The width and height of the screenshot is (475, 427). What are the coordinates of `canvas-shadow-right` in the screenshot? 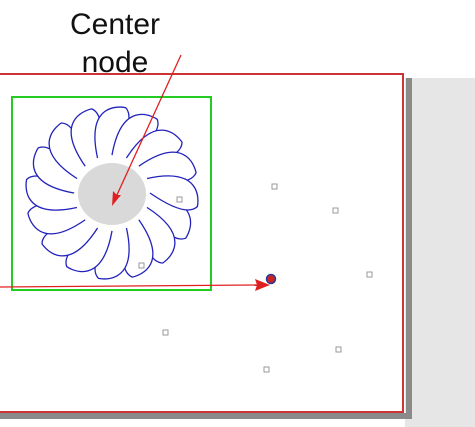 It's located at (409, 248).